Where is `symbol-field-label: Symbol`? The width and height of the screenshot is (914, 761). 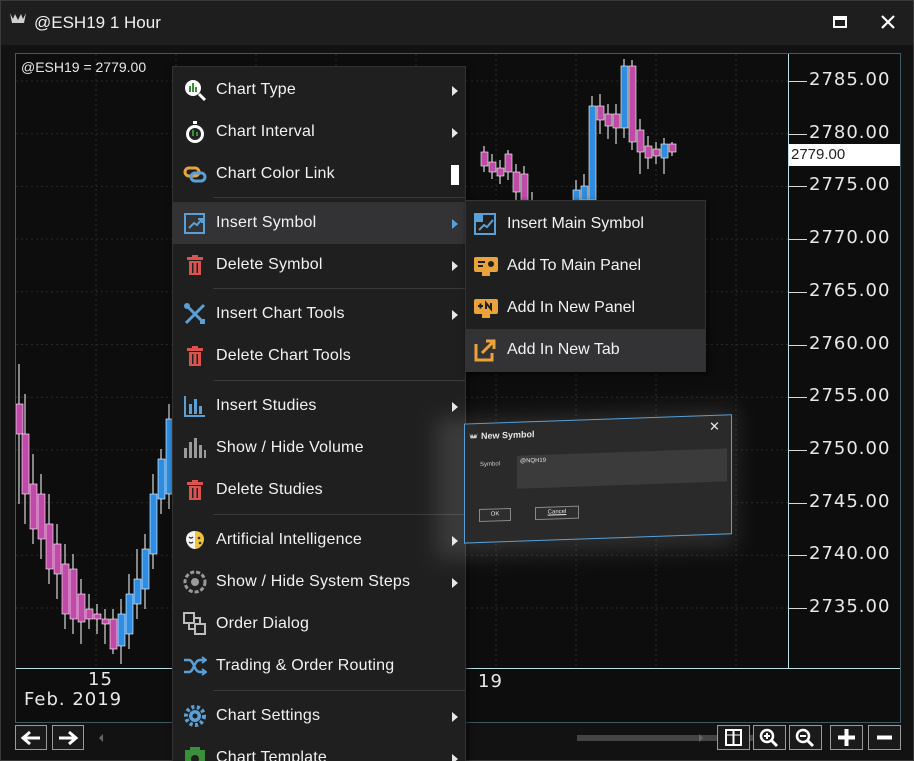
symbol-field-label: Symbol is located at coordinates (490, 465).